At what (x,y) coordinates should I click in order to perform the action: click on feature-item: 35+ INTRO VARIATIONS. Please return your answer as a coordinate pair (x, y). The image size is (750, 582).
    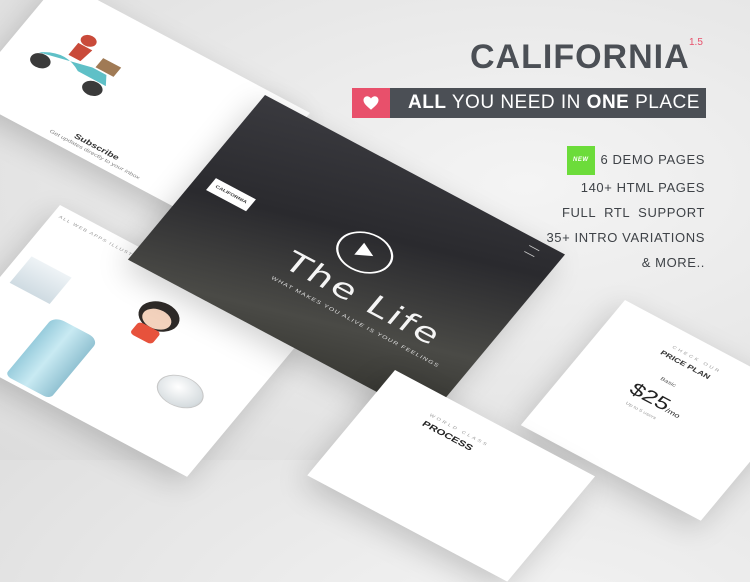
    Looking at the image, I should click on (625, 237).